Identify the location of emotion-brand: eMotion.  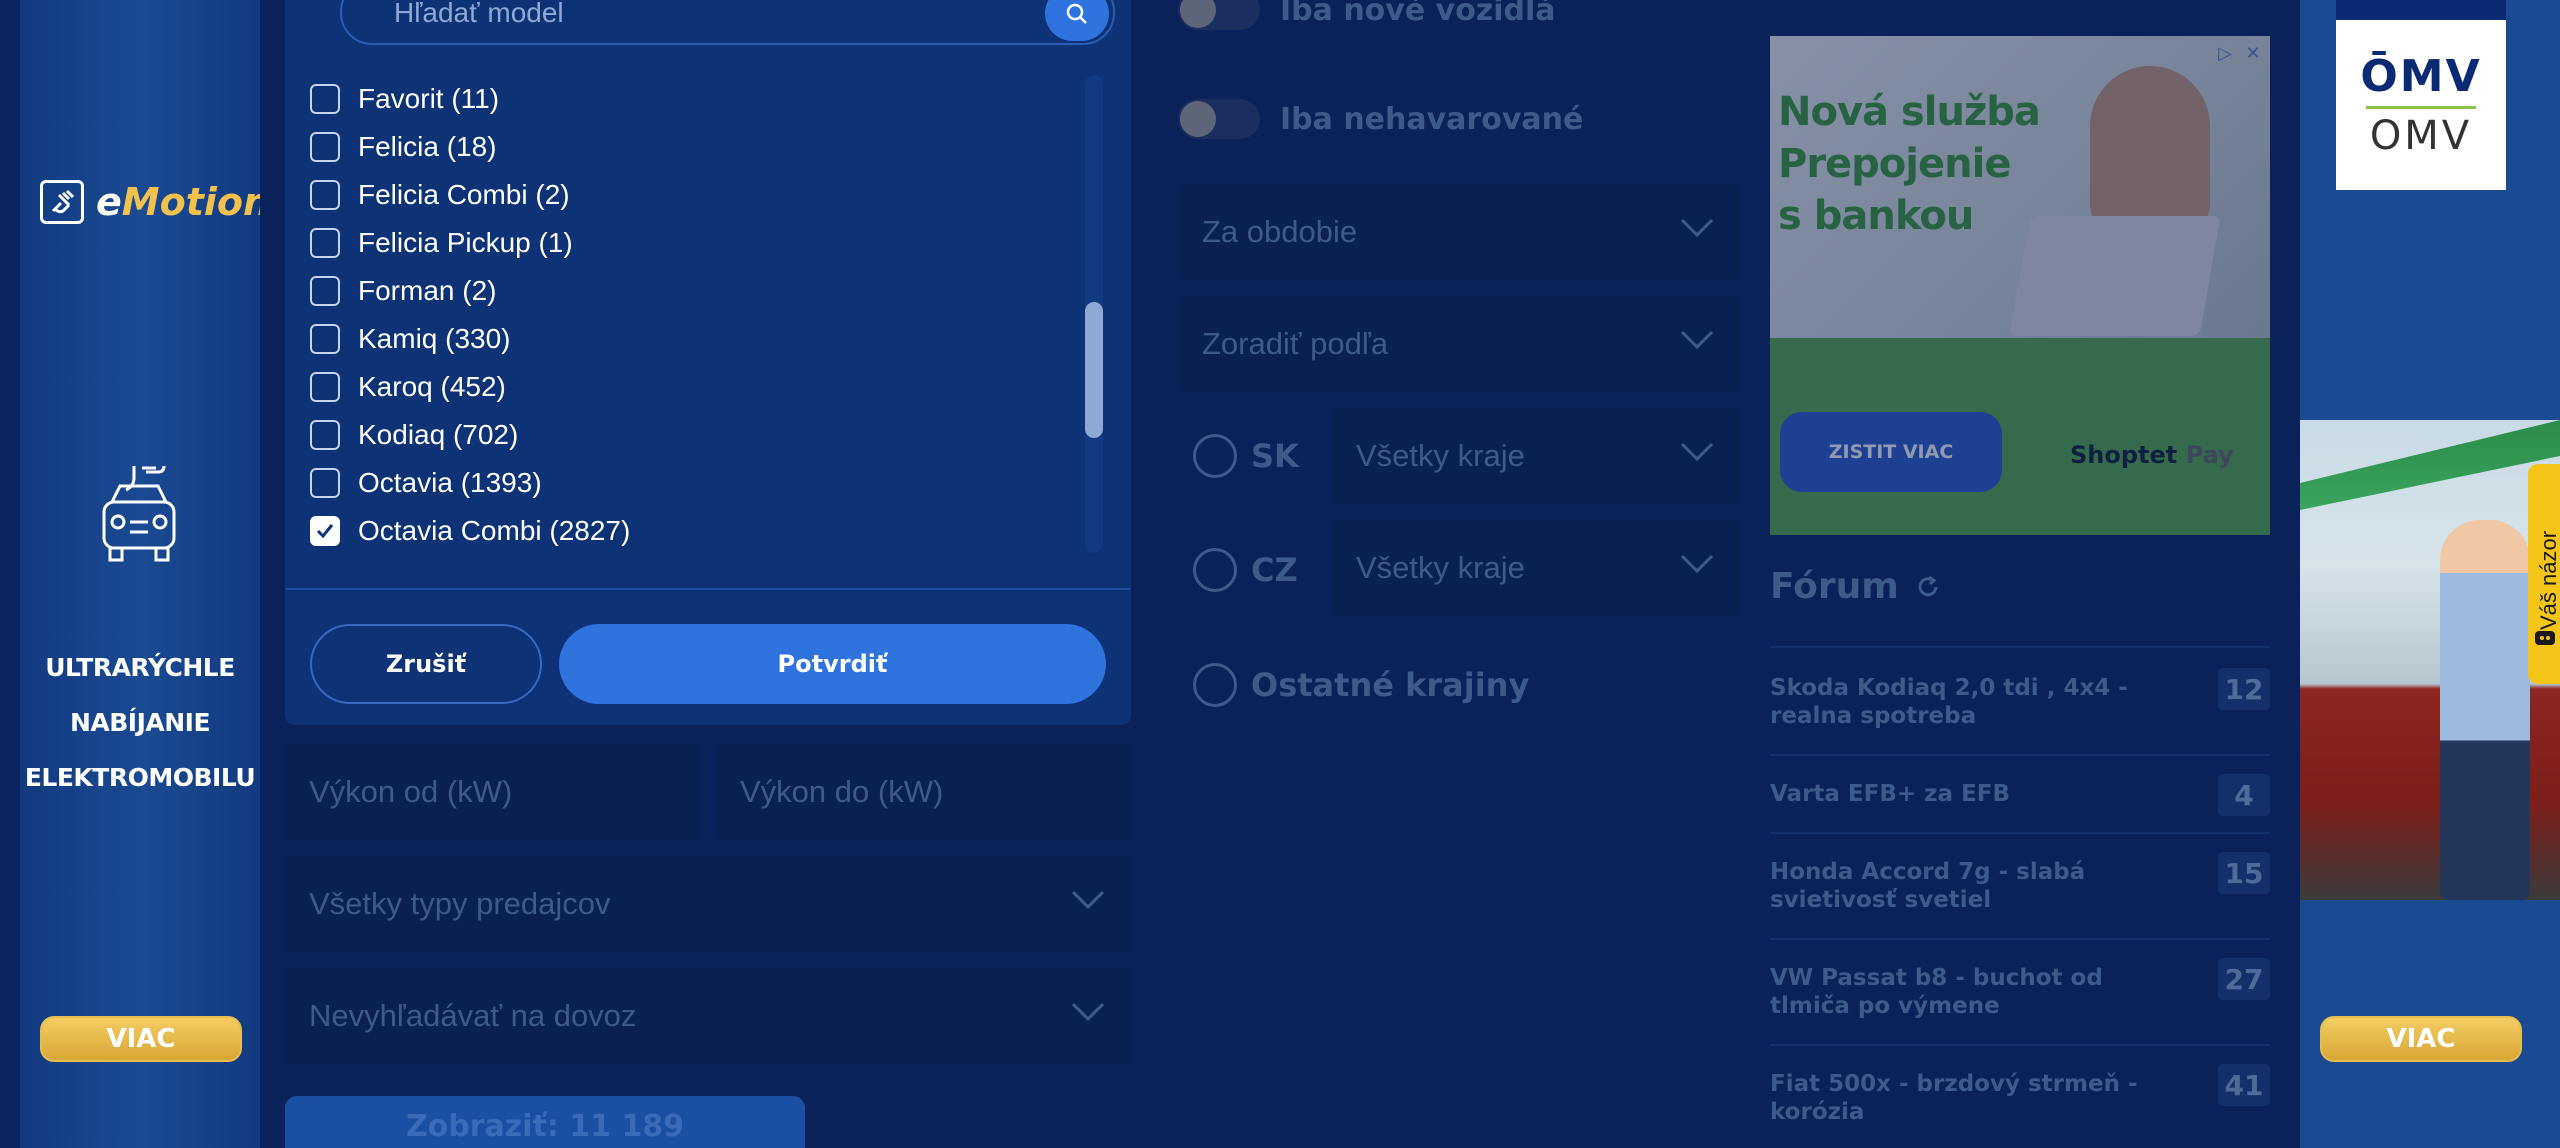
(183, 202).